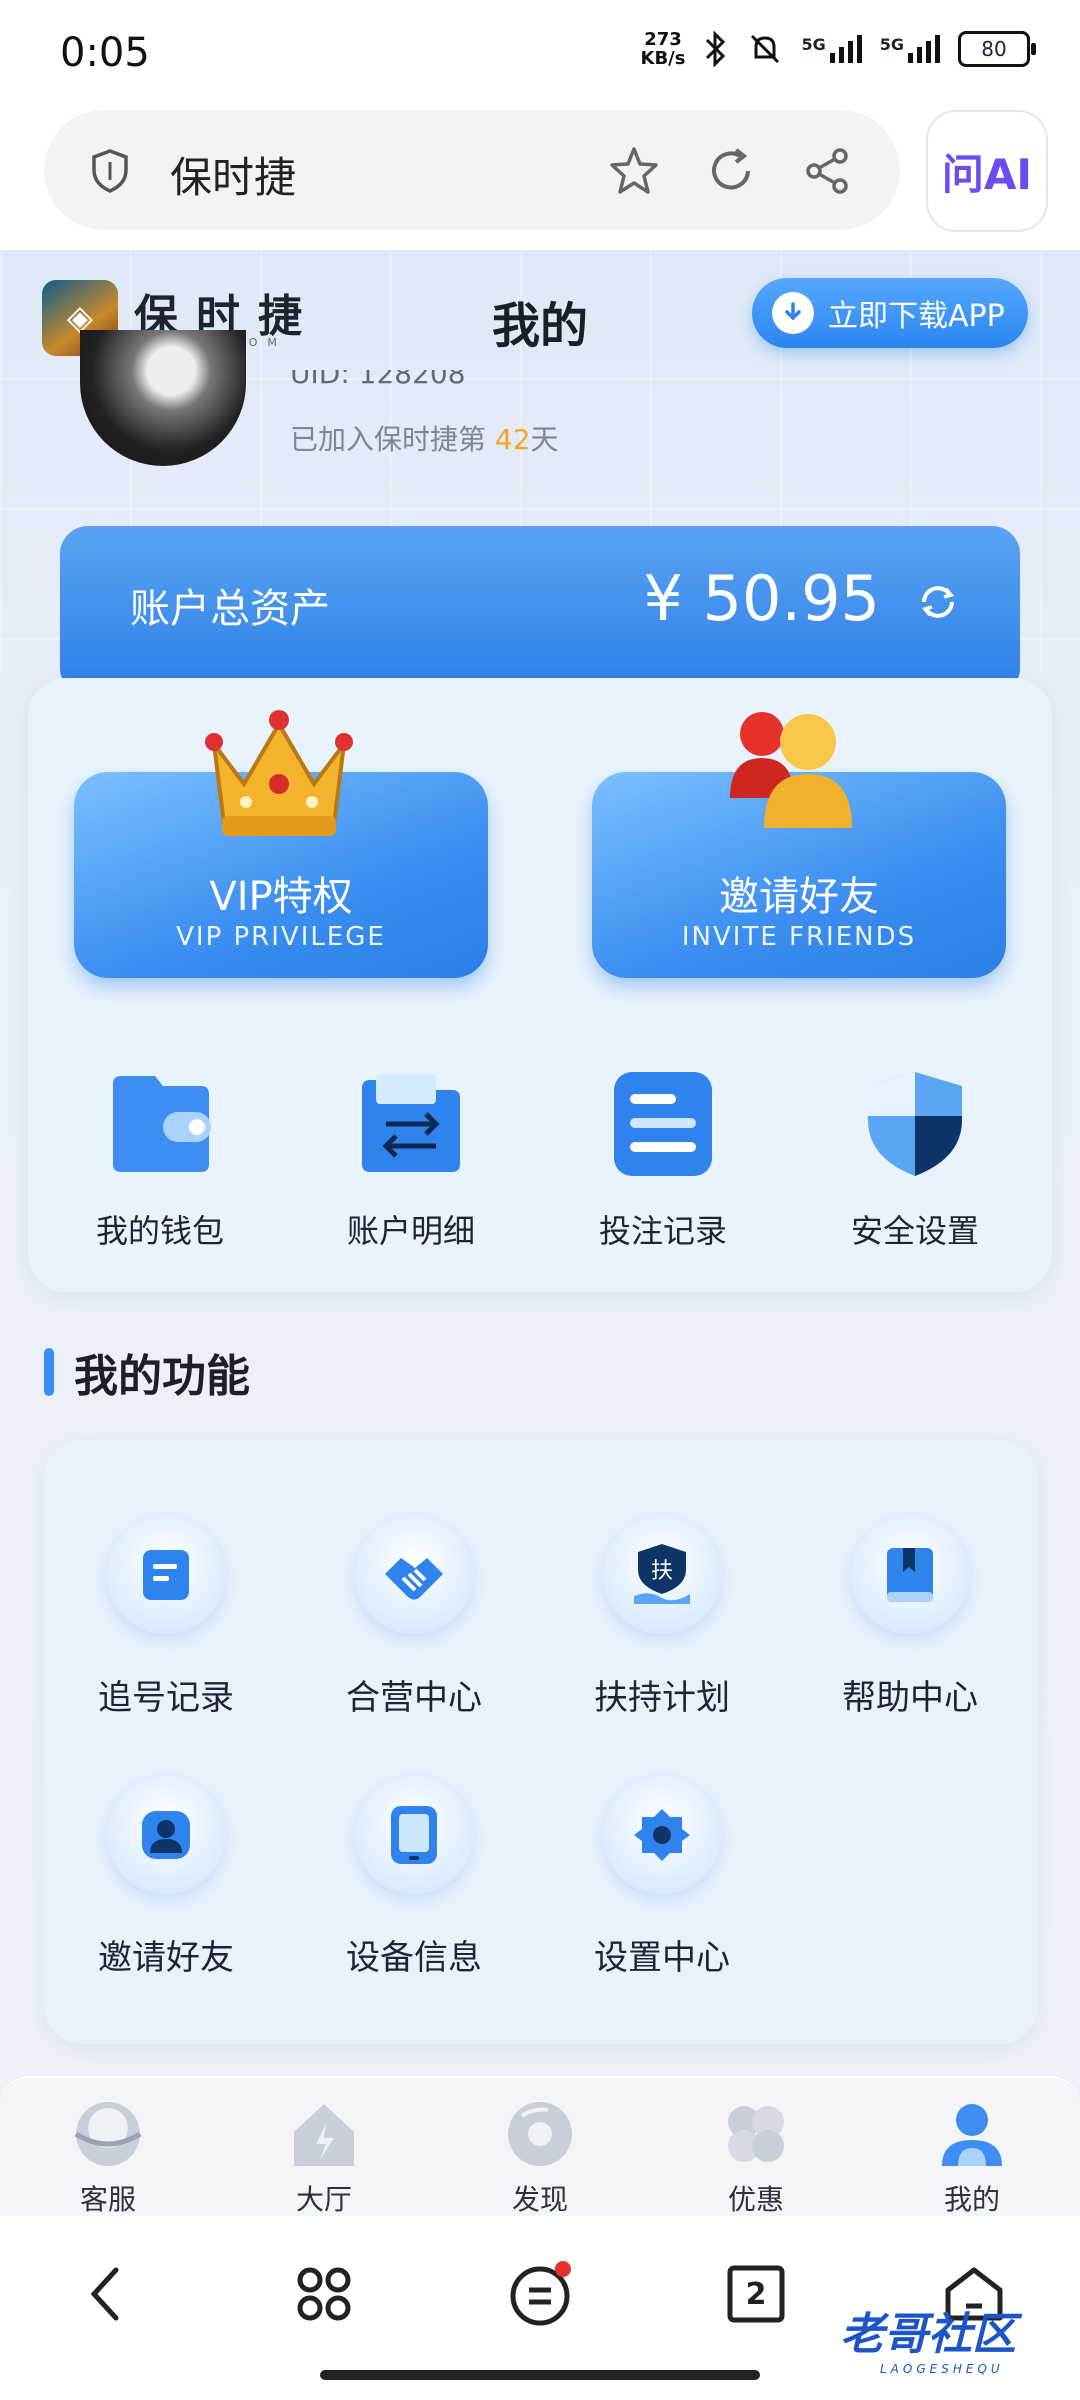  I want to click on tab-discover: 发现, so click(540, 2157).